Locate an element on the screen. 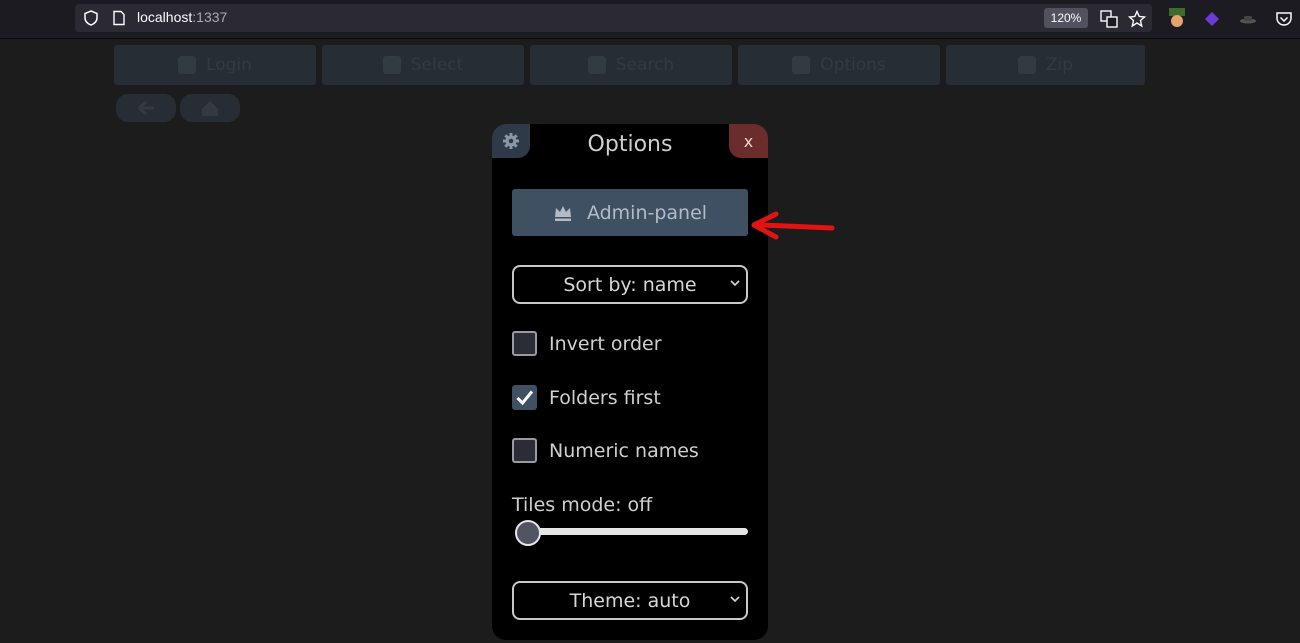  url-text: localhost:1337 is located at coordinates (182, 17).